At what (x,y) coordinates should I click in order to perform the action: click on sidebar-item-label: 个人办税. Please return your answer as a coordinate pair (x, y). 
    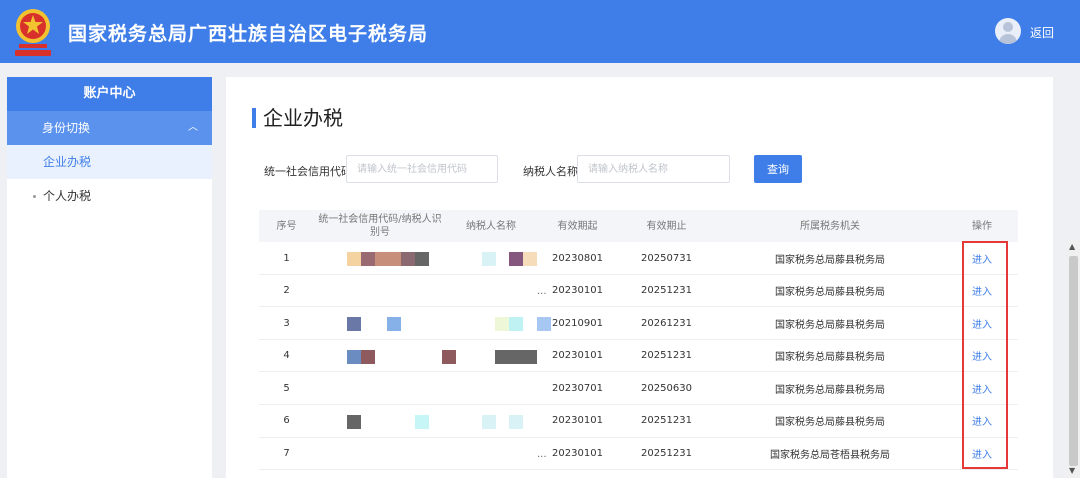
    Looking at the image, I should click on (67, 196).